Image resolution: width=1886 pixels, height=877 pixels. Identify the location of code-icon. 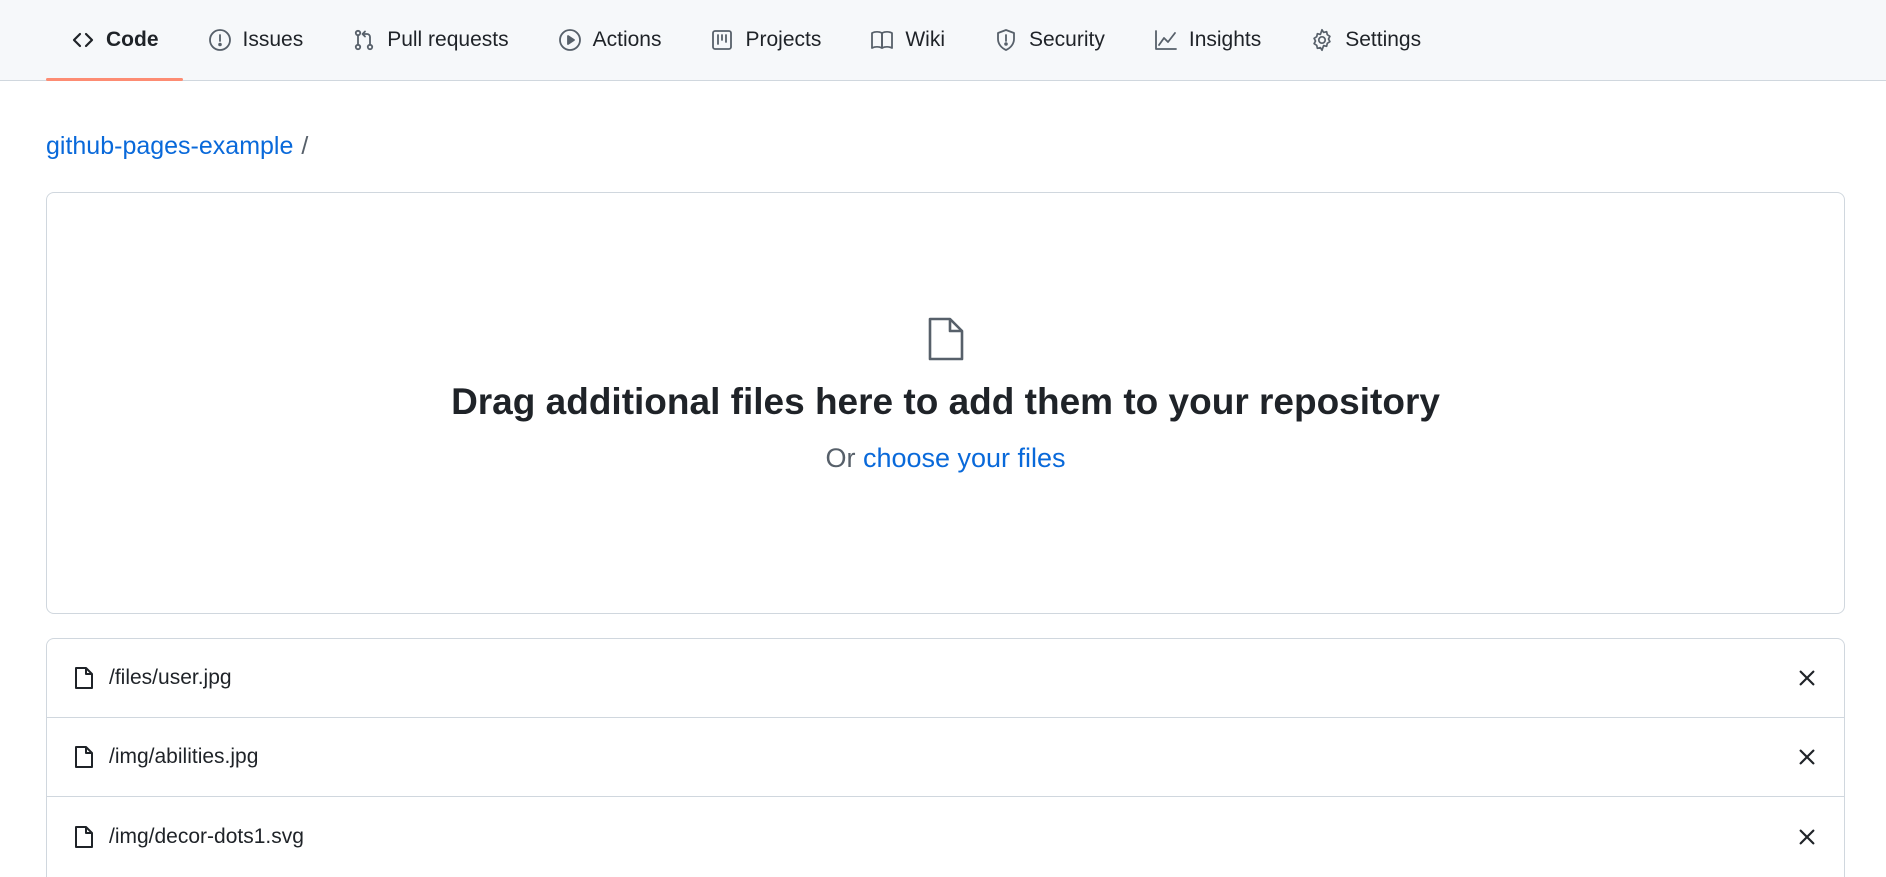
(83, 40).